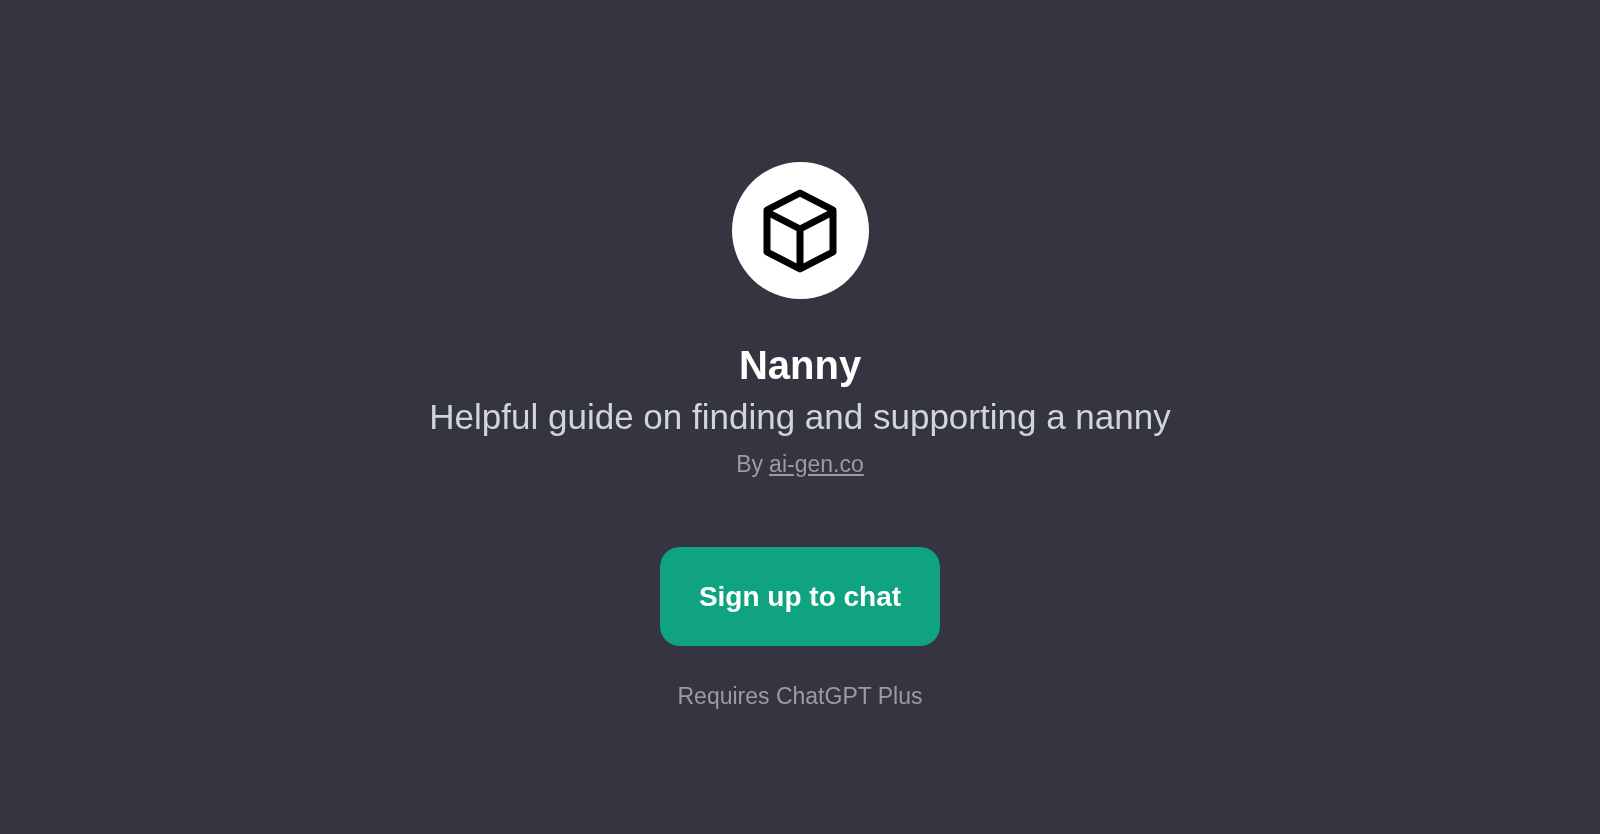  Describe the element at coordinates (750, 464) in the screenshot. I see `author-prefix: By` at that location.